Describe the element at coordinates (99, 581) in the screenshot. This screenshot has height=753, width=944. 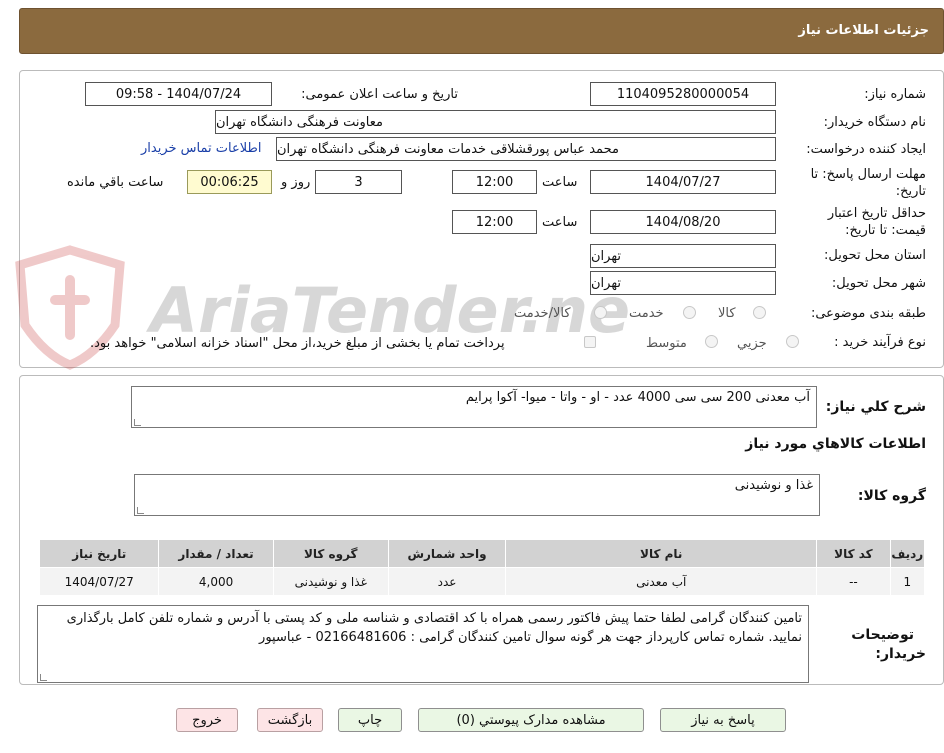
I see `cell-date: 1404/07/27` at that location.